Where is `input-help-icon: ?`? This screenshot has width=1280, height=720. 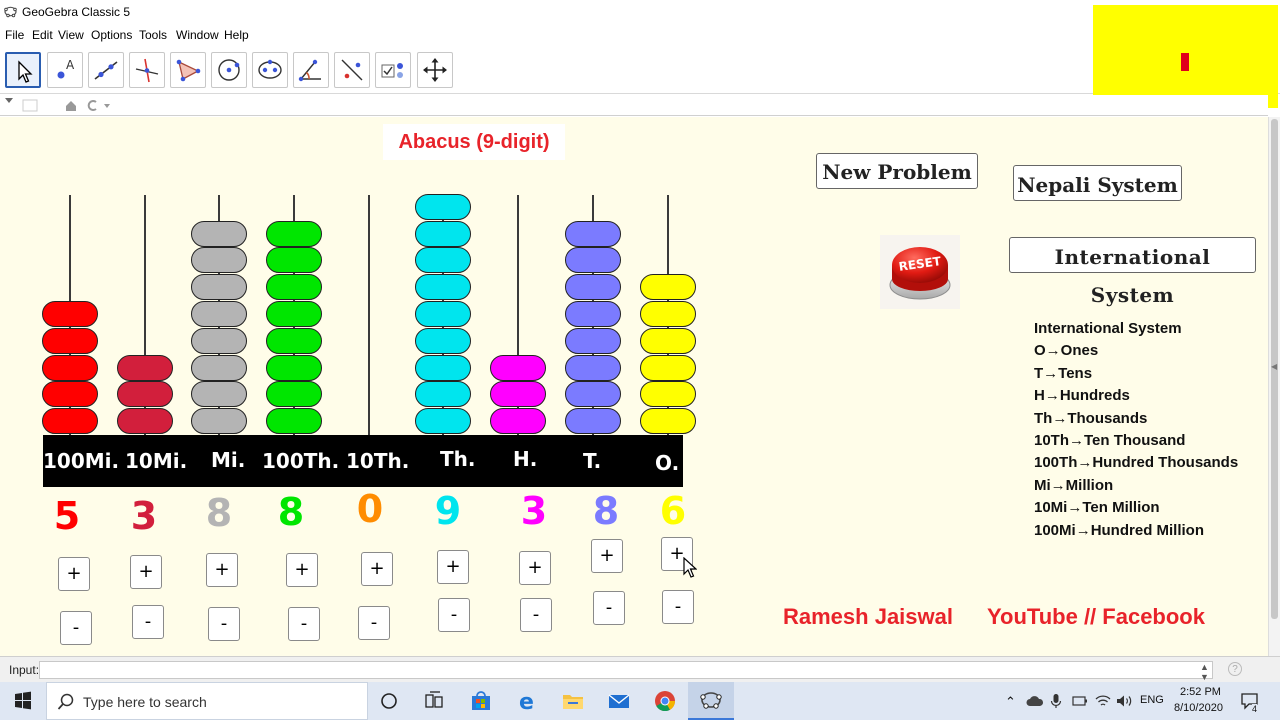 input-help-icon: ? is located at coordinates (1235, 669).